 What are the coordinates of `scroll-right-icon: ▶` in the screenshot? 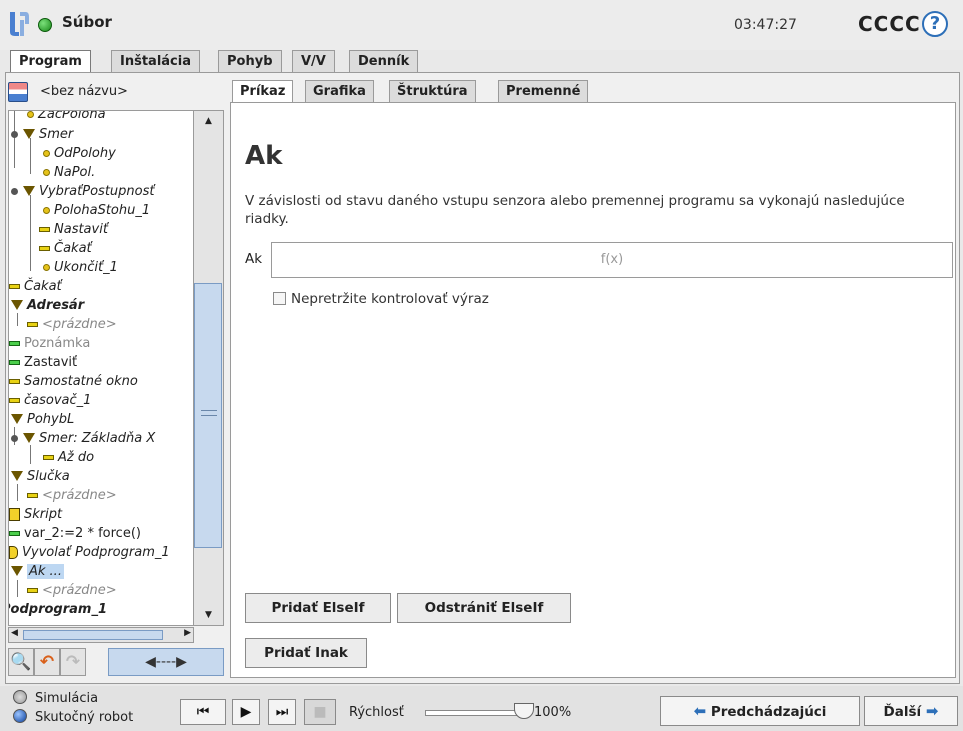 It's located at (187, 633).